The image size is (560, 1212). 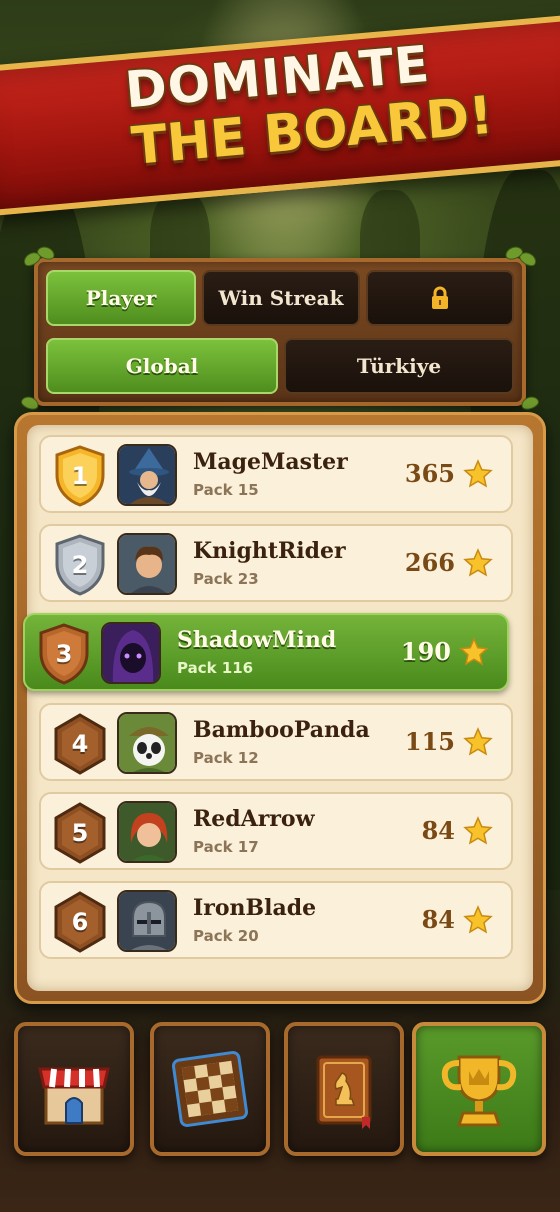 I want to click on rank-number: 3, so click(x=64, y=654).